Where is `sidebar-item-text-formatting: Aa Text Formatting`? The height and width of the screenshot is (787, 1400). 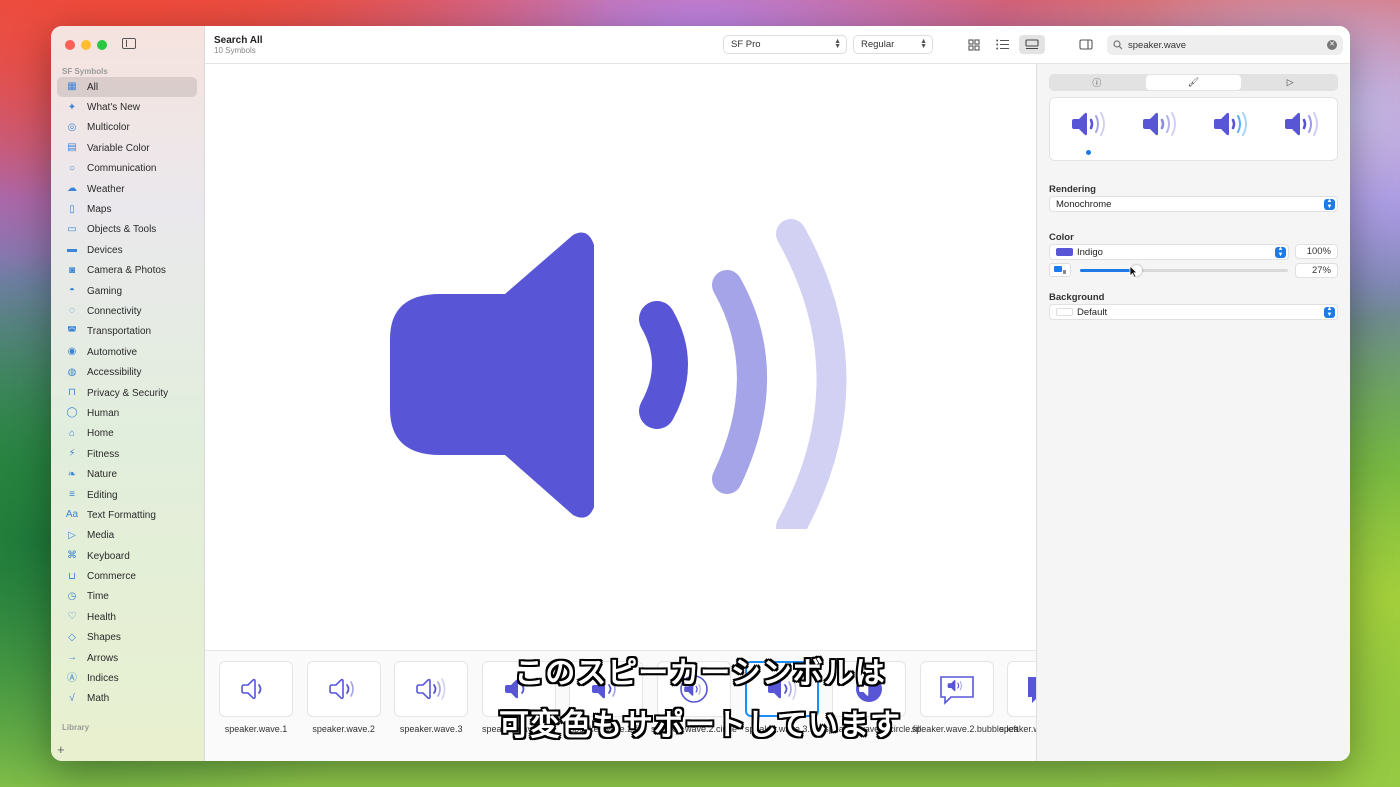
sidebar-item-text-formatting: Aa Text Formatting is located at coordinates (127, 515).